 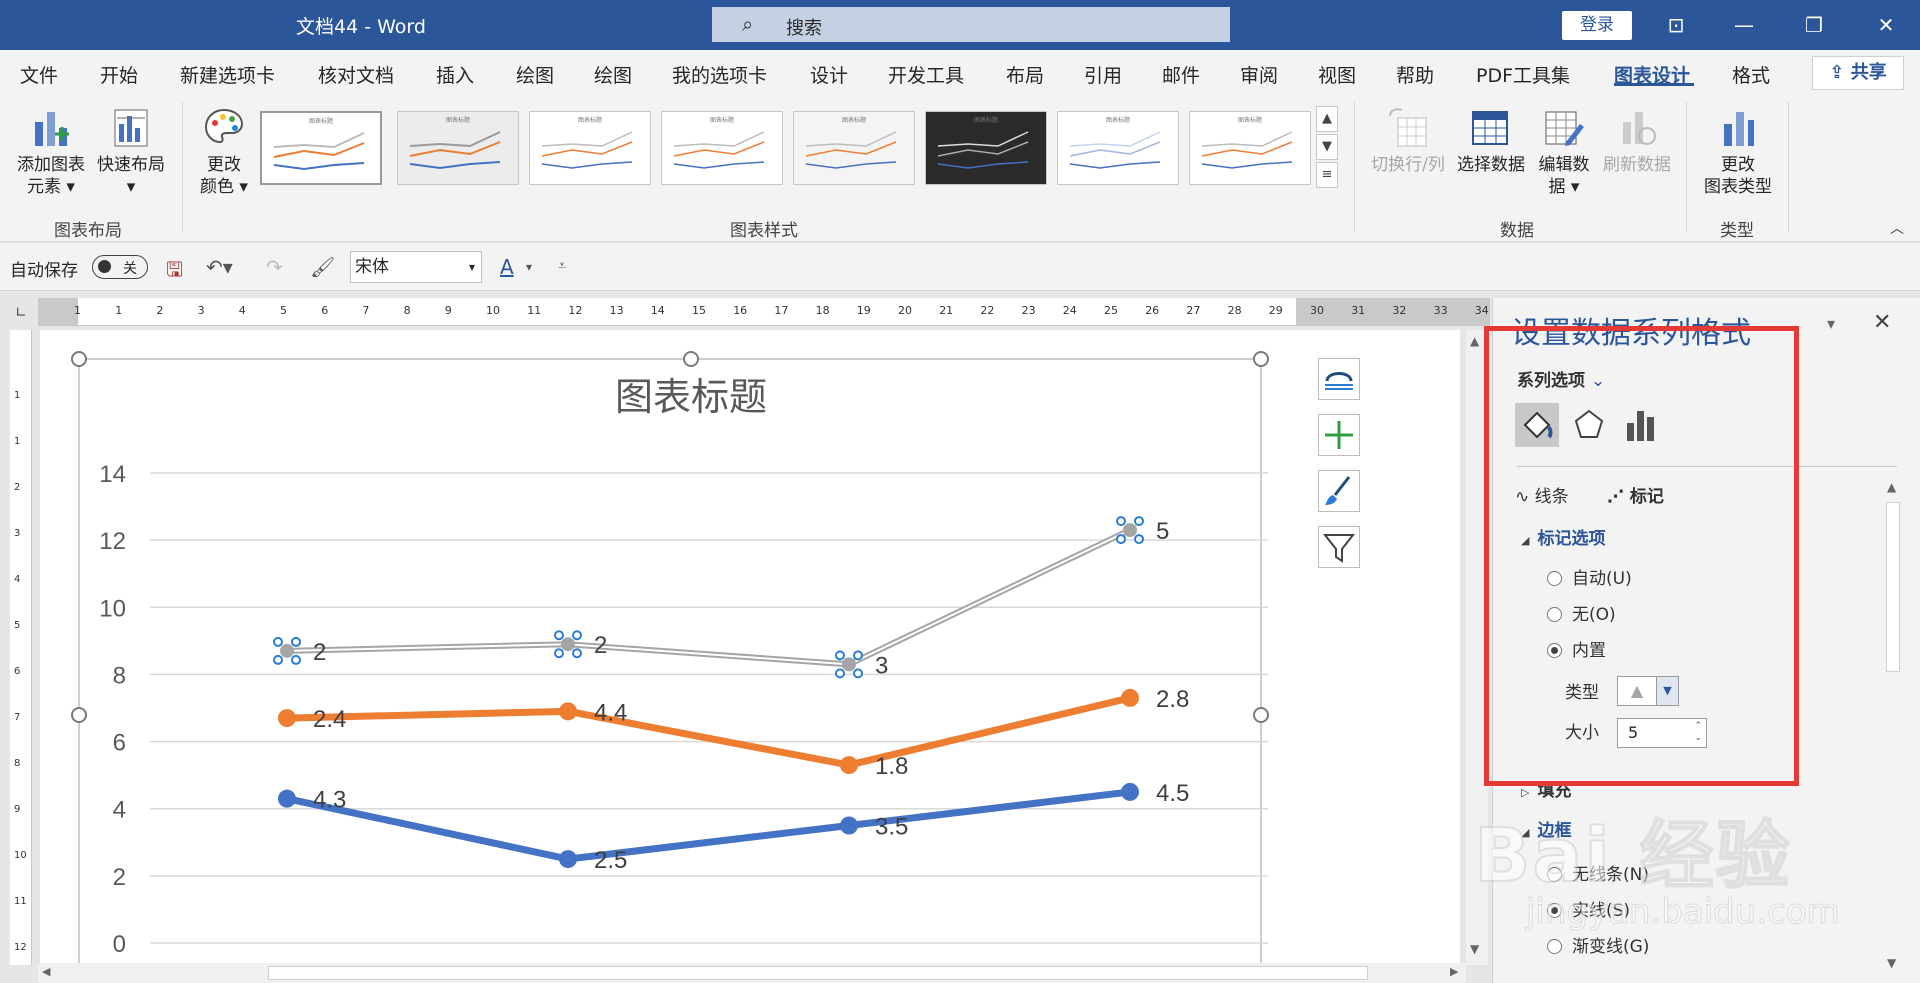 I want to click on tab-format: 格式, so click(x=1751, y=74).